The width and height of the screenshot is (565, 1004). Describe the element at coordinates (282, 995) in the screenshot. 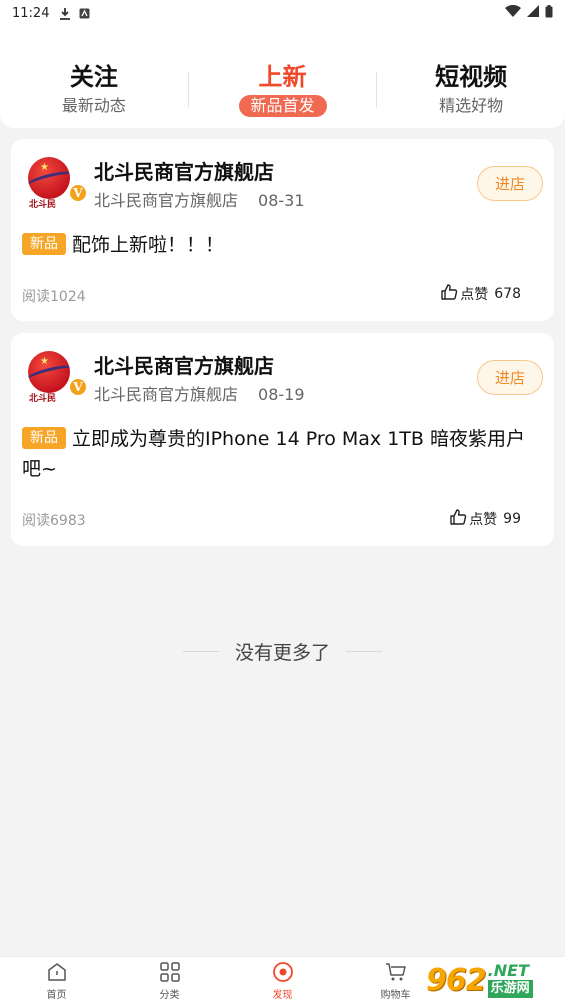

I see `nav-label: 发现` at that location.